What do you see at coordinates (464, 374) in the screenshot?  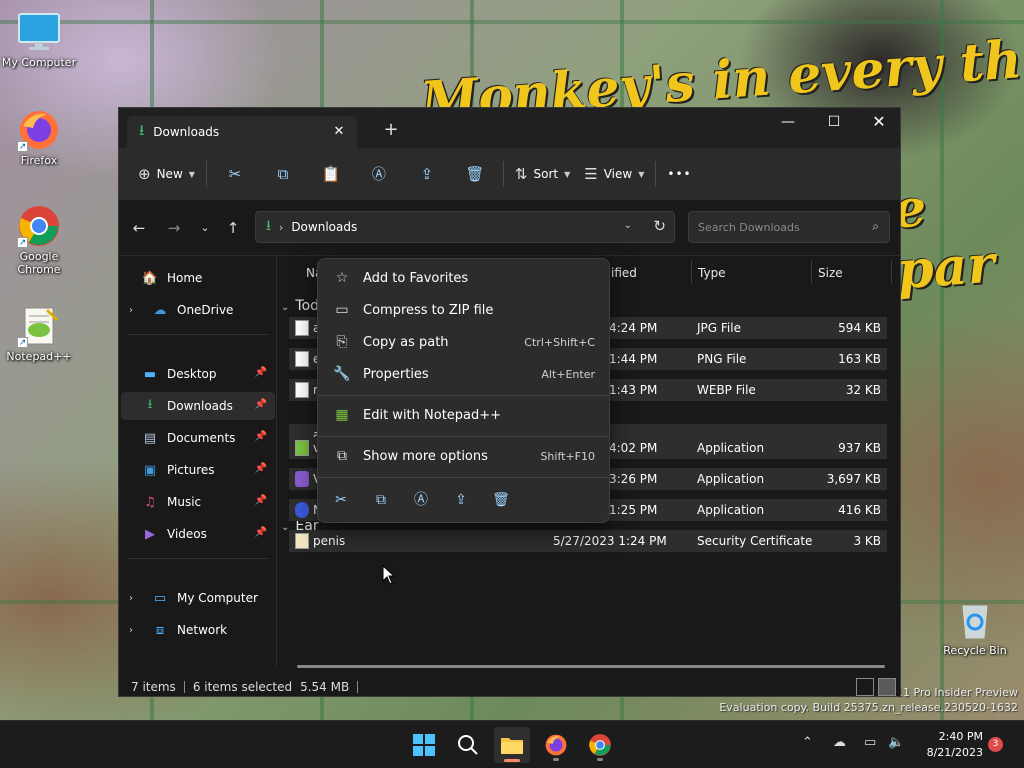 I see `menu-item-properties: 🔧 Properties Alt+Enter` at bounding box center [464, 374].